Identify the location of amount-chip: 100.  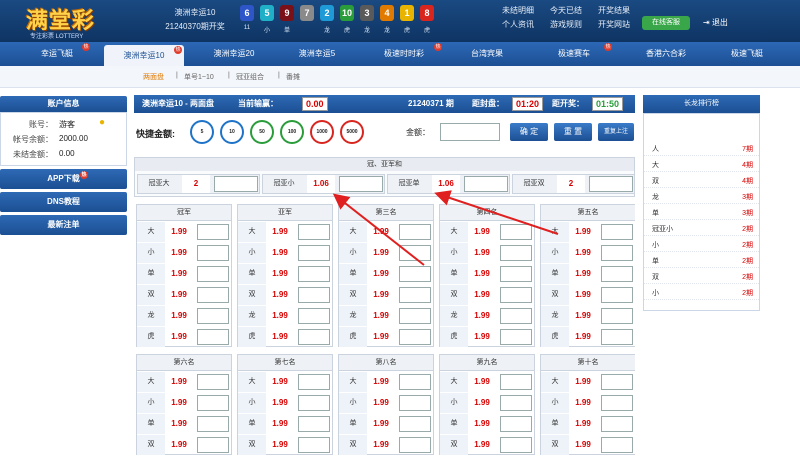
(292, 132).